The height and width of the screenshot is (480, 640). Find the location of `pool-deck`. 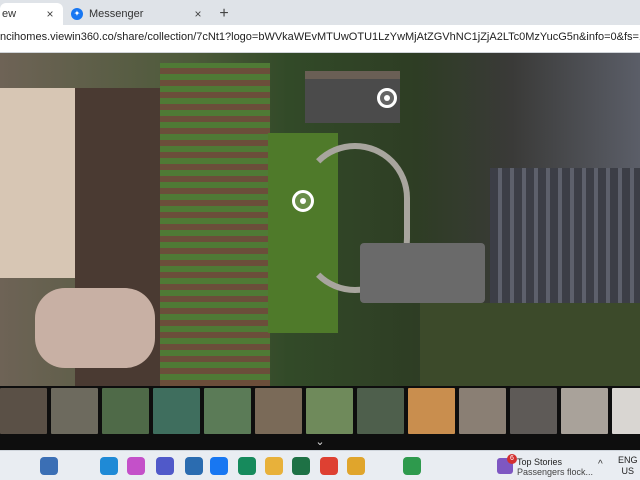

pool-deck is located at coordinates (95, 328).